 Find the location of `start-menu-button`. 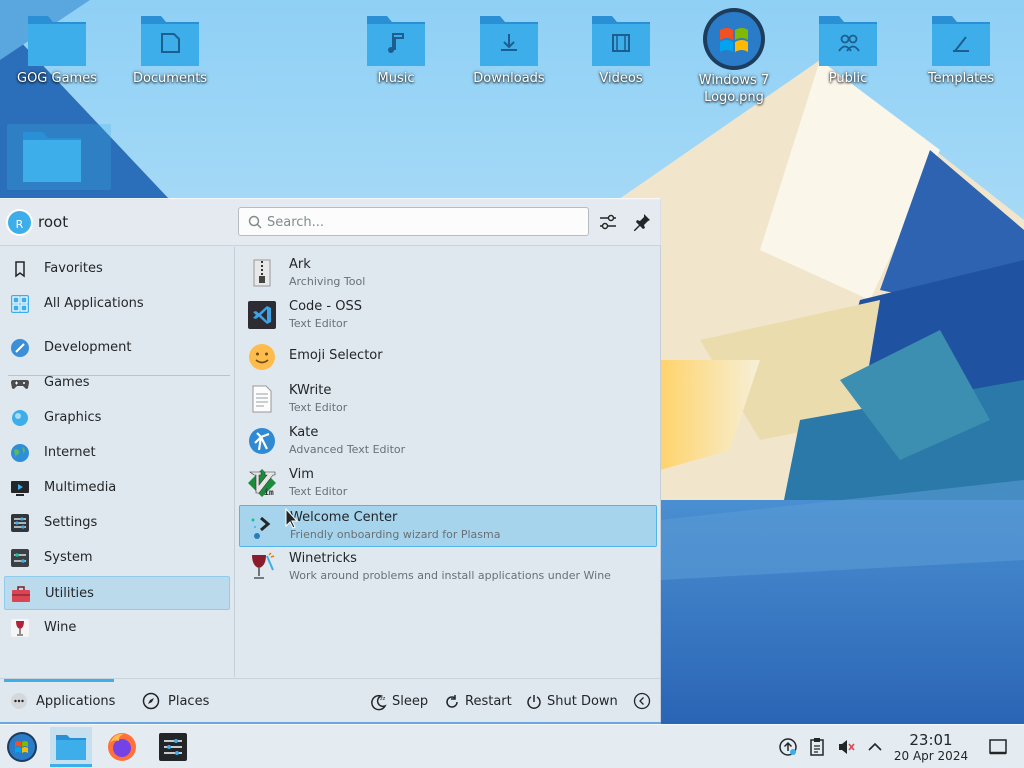

start-menu-button is located at coordinates (22, 747).